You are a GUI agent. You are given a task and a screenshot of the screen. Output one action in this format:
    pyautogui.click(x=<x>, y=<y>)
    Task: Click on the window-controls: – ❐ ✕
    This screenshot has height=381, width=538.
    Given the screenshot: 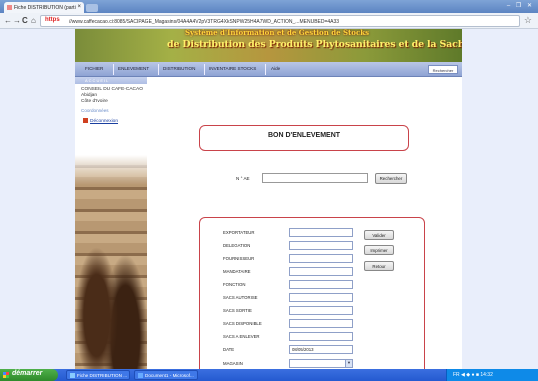 What is the action you would take?
    pyautogui.click(x=520, y=5)
    